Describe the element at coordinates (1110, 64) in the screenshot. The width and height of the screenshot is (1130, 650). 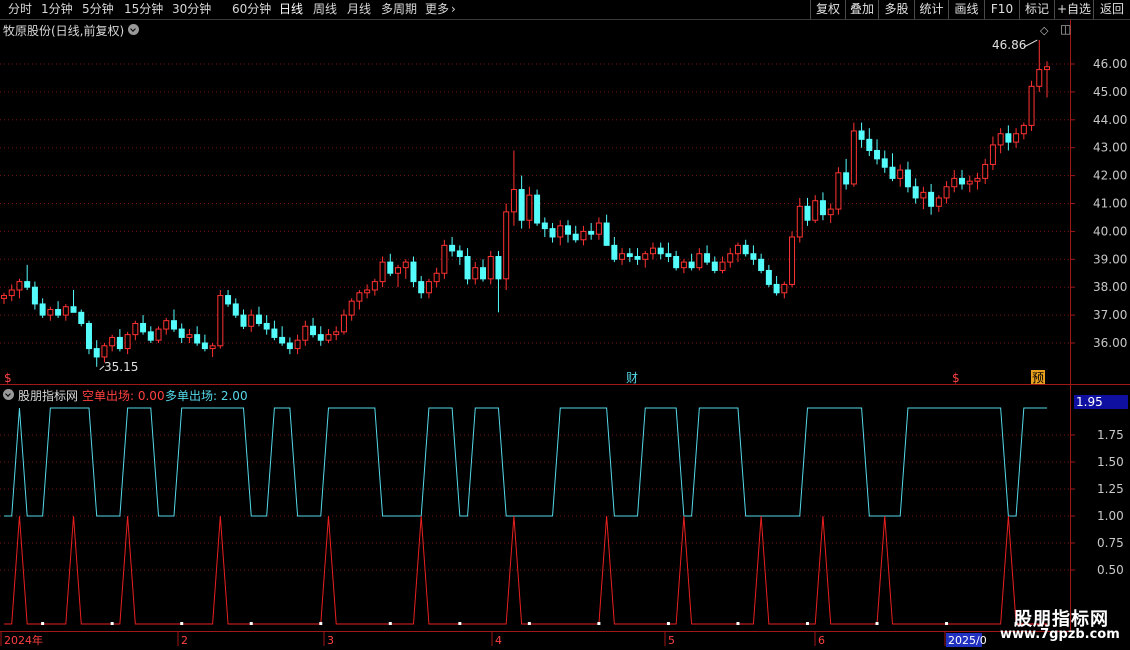
I see `price-tick-label: 46.00` at that location.